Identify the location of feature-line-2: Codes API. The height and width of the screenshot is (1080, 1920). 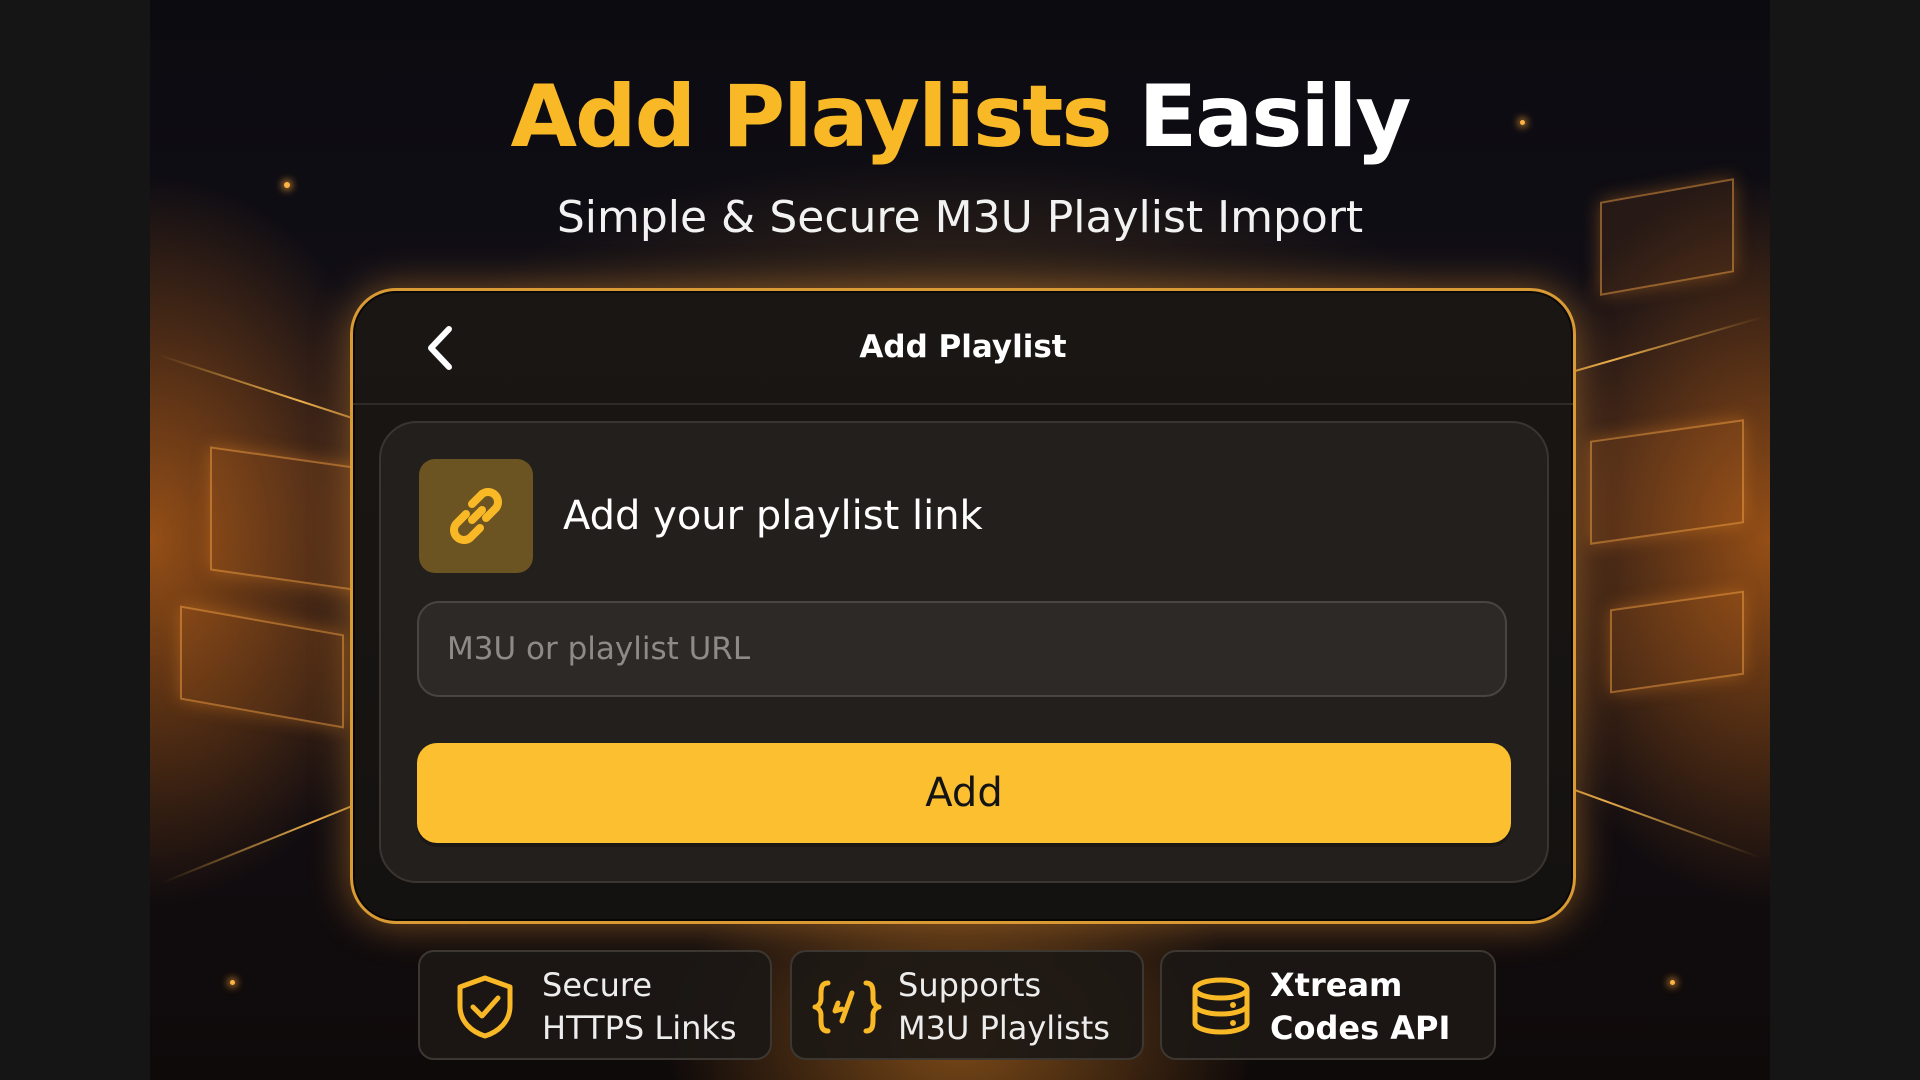
(1360, 1028).